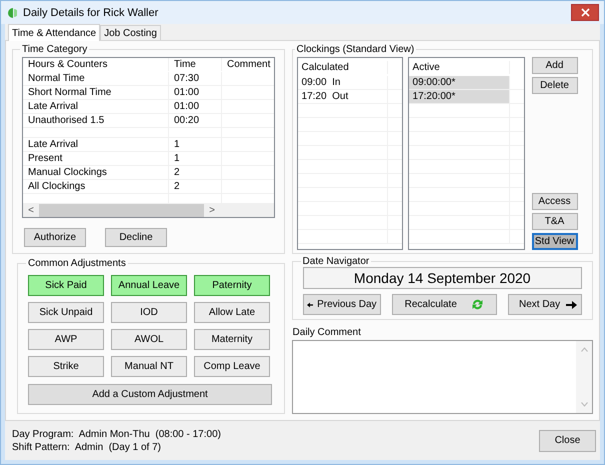 The image size is (605, 465). What do you see at coordinates (232, 366) in the screenshot?
I see `adjustment-button: Comp Leave` at bounding box center [232, 366].